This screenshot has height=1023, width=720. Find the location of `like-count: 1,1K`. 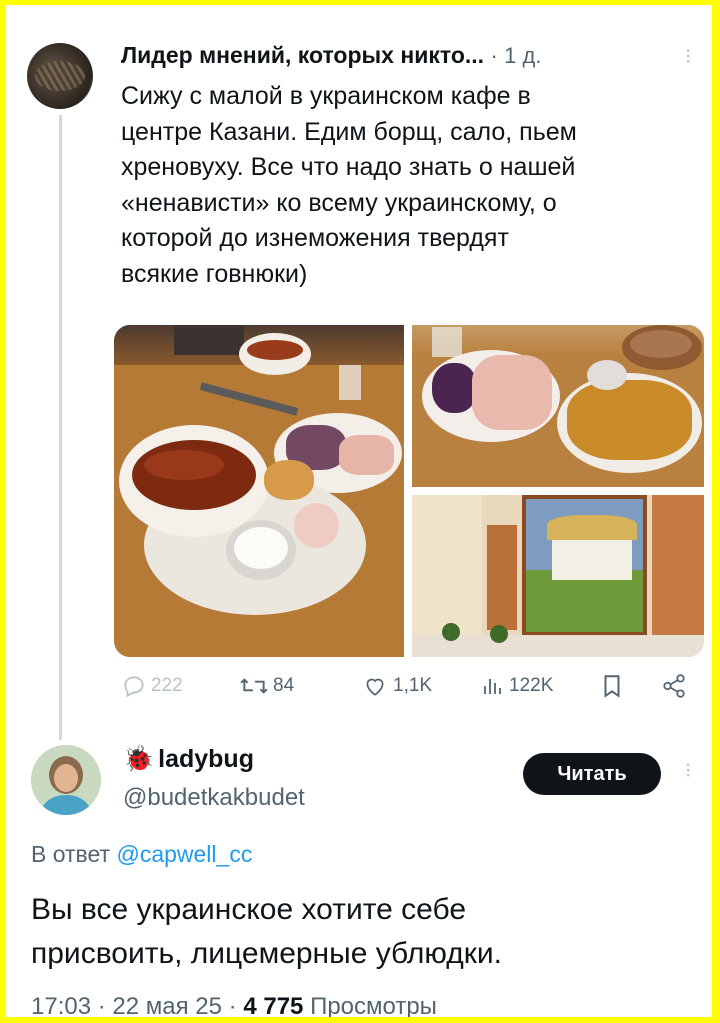

like-count: 1,1K is located at coordinates (413, 685).